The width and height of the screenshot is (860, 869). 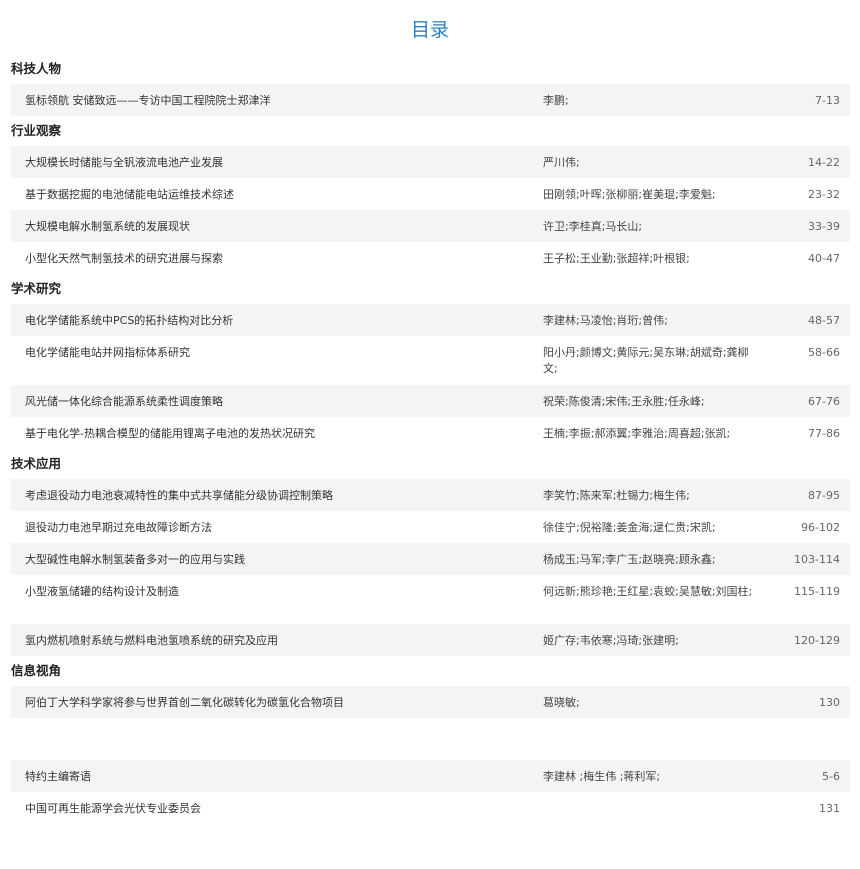 What do you see at coordinates (36, 288) in the screenshot?
I see `section-heading: 学术研究` at bounding box center [36, 288].